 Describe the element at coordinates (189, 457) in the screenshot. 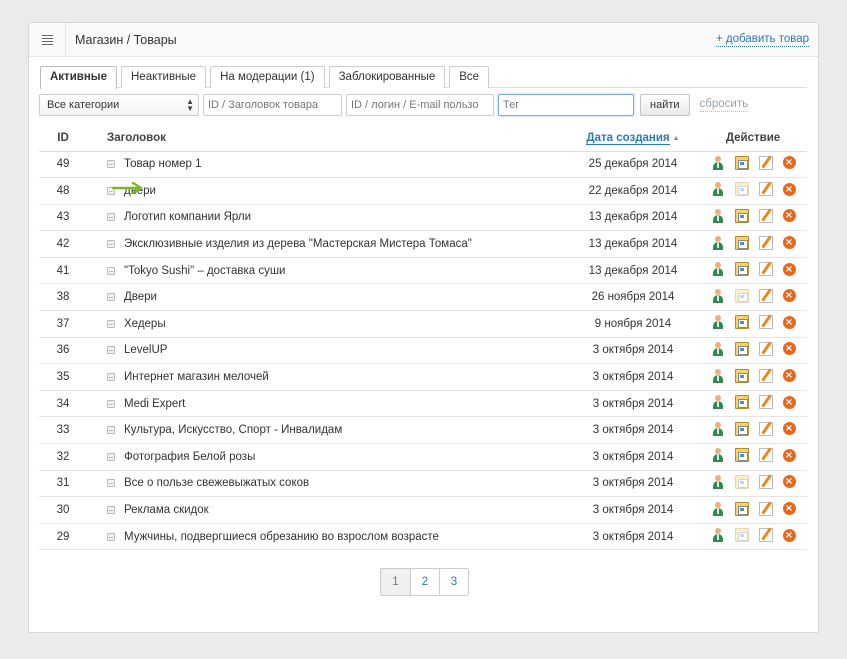

I see `row-title: Фотография Белой розы` at that location.